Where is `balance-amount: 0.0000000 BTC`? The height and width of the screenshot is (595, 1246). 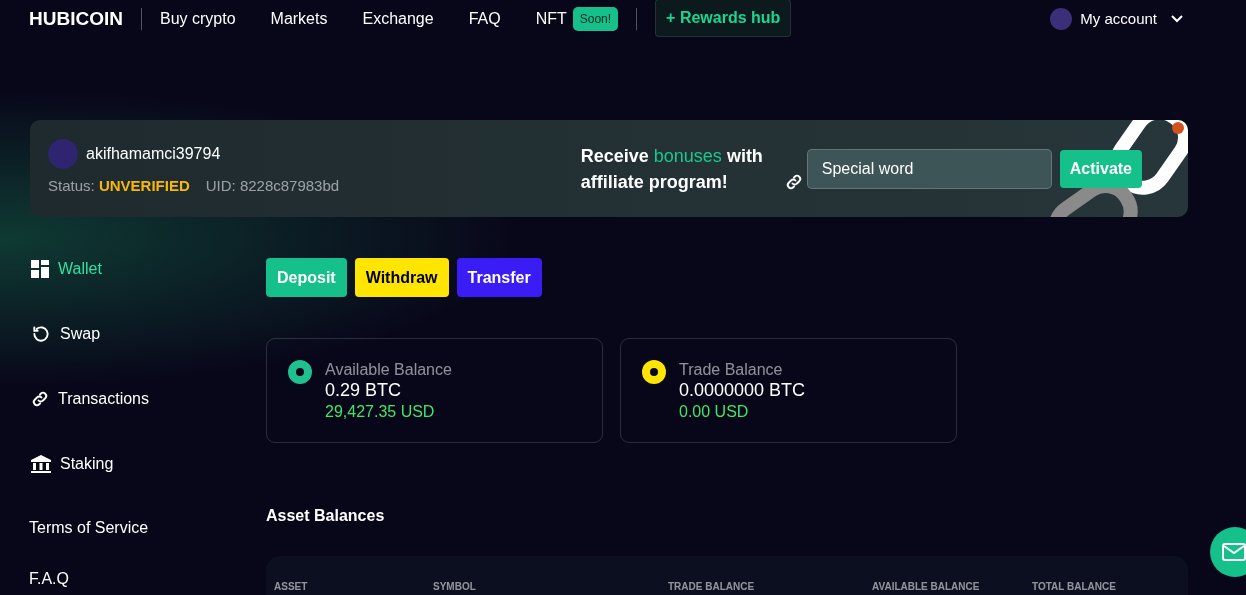
balance-amount: 0.0000000 BTC is located at coordinates (742, 390).